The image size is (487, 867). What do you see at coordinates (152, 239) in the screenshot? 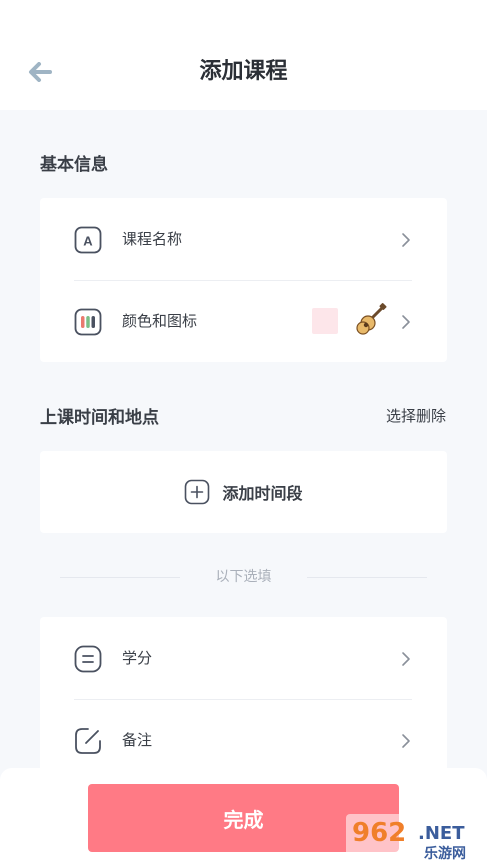
I see `course-name-label: 课程名称` at bounding box center [152, 239].